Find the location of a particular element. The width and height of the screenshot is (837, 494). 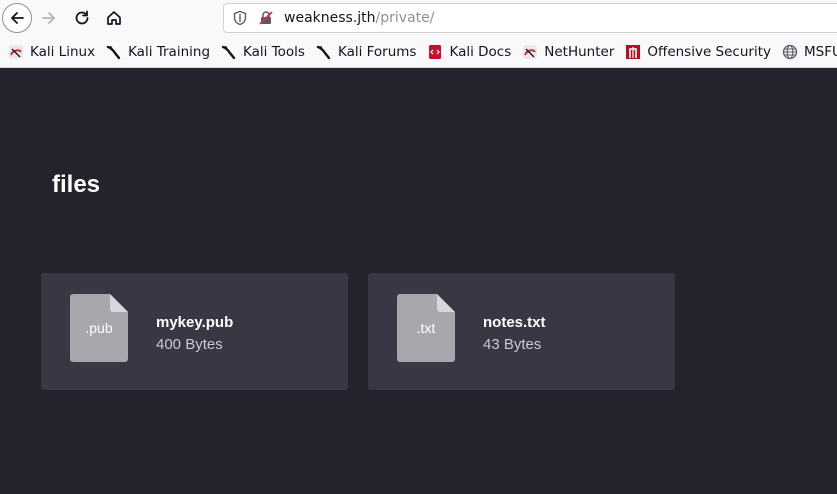

kali-linux-icon is located at coordinates (16, 52).